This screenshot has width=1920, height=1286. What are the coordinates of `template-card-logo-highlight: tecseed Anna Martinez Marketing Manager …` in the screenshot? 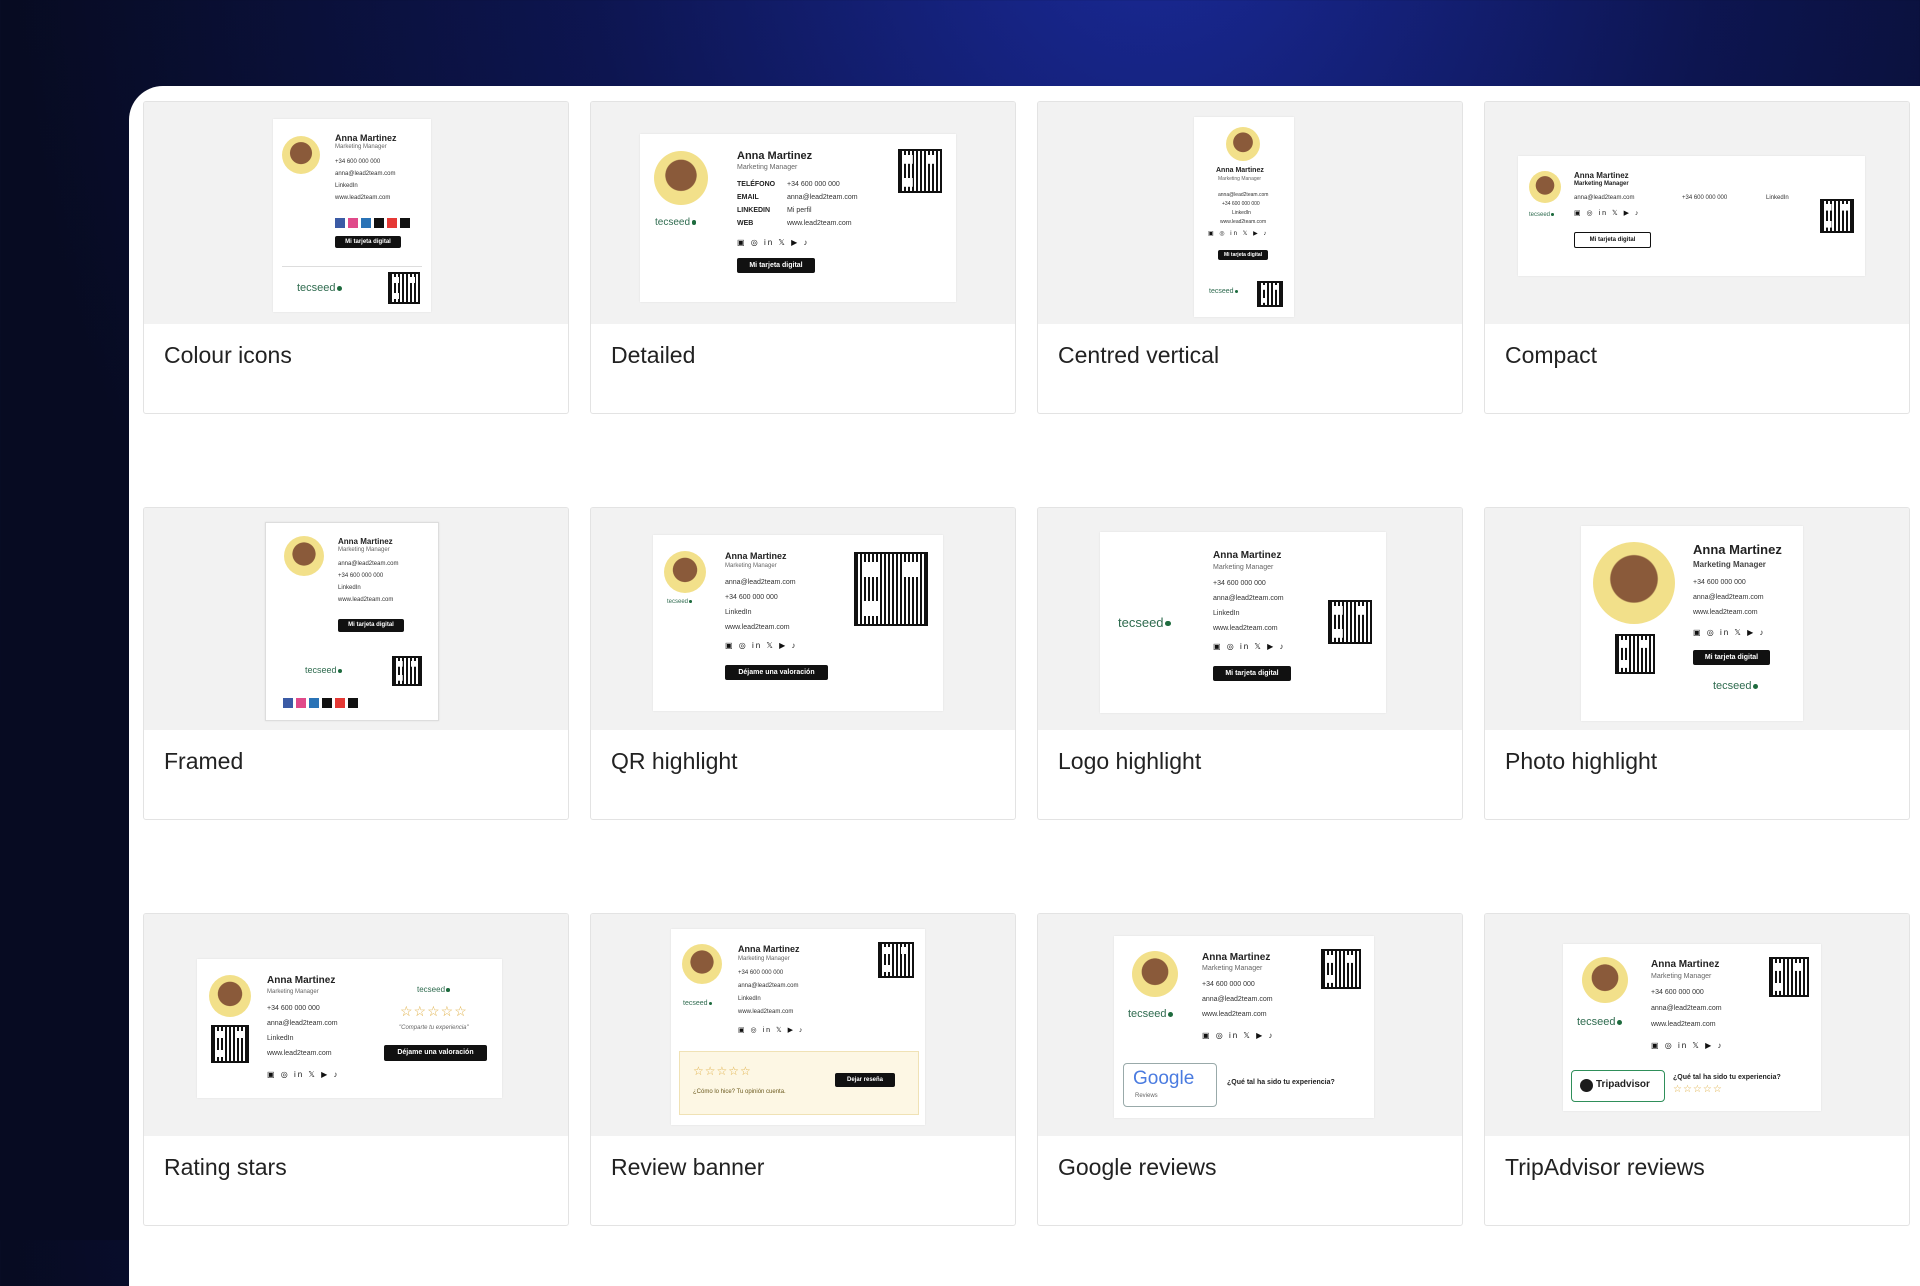 It's located at (1250, 663).